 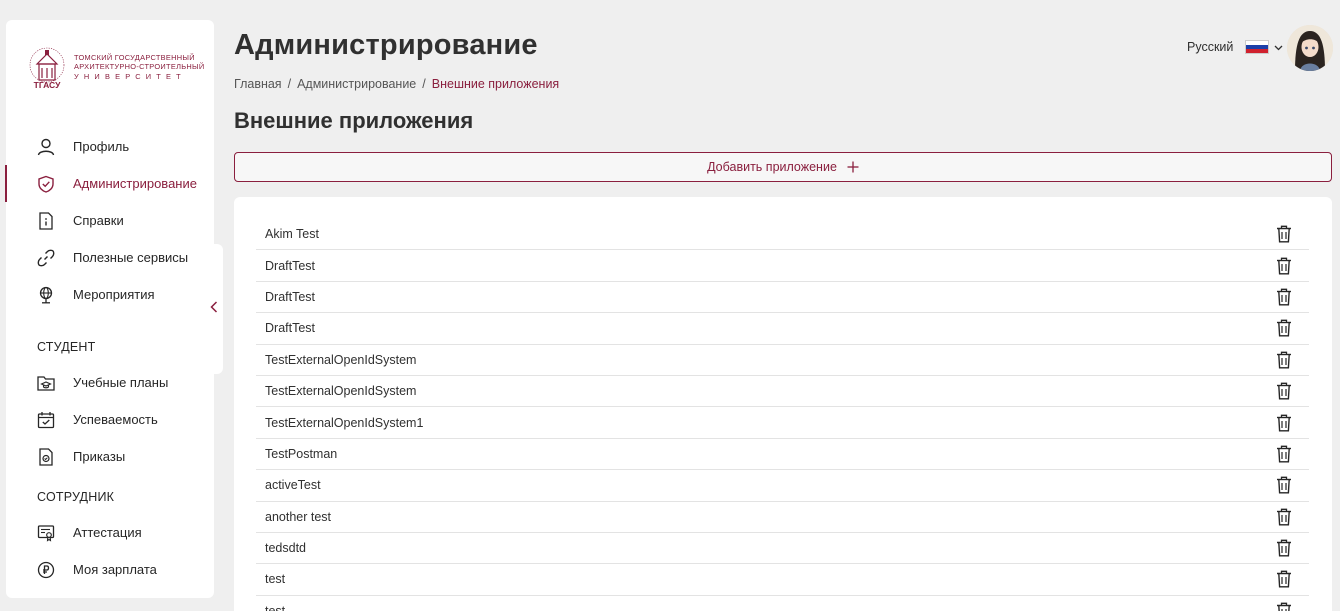 What do you see at coordinates (782, 455) in the screenshot?
I see `list-item: TestPostman` at bounding box center [782, 455].